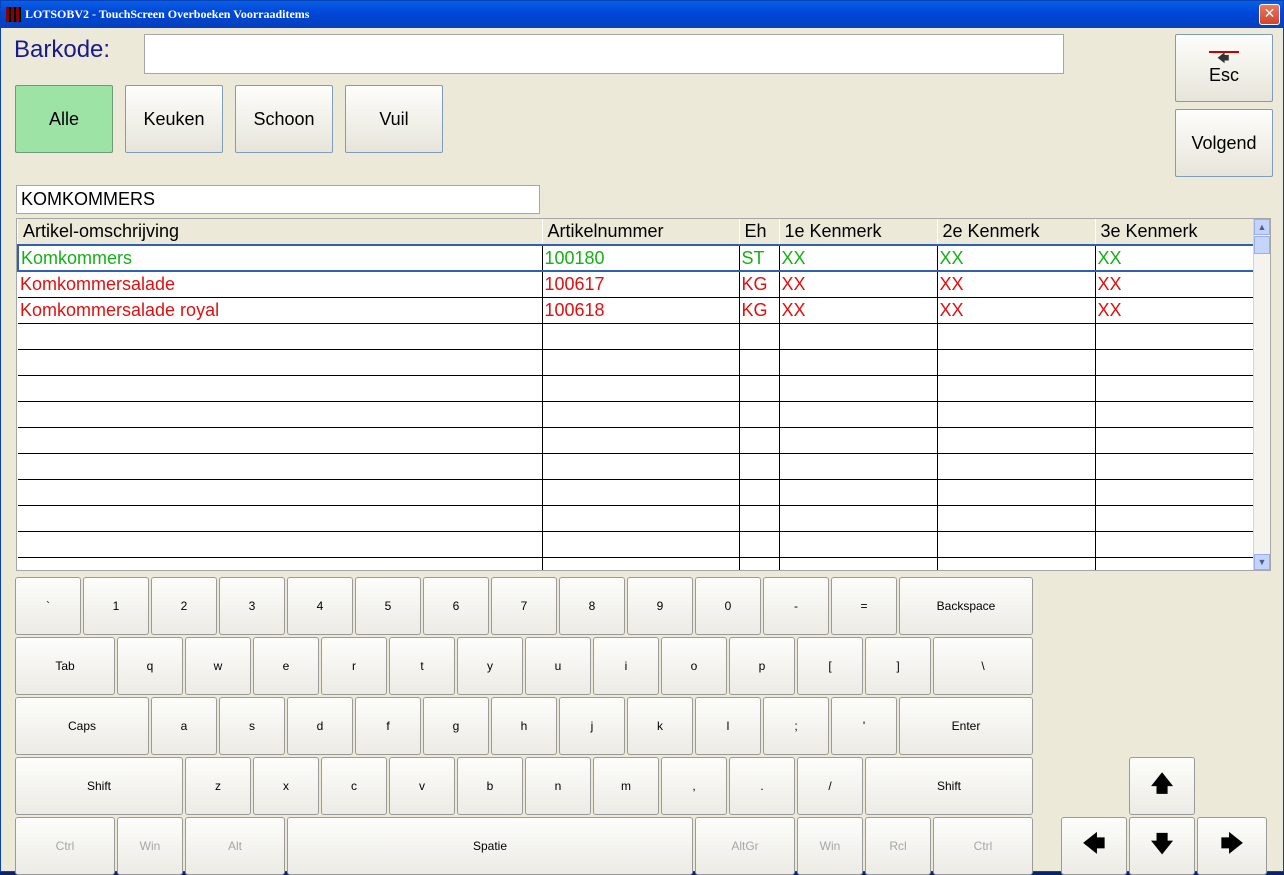 Image resolution: width=1284 pixels, height=875 pixels. Describe the element at coordinates (174, 119) in the screenshot. I see `filter-keuken-button: Keuken` at that location.